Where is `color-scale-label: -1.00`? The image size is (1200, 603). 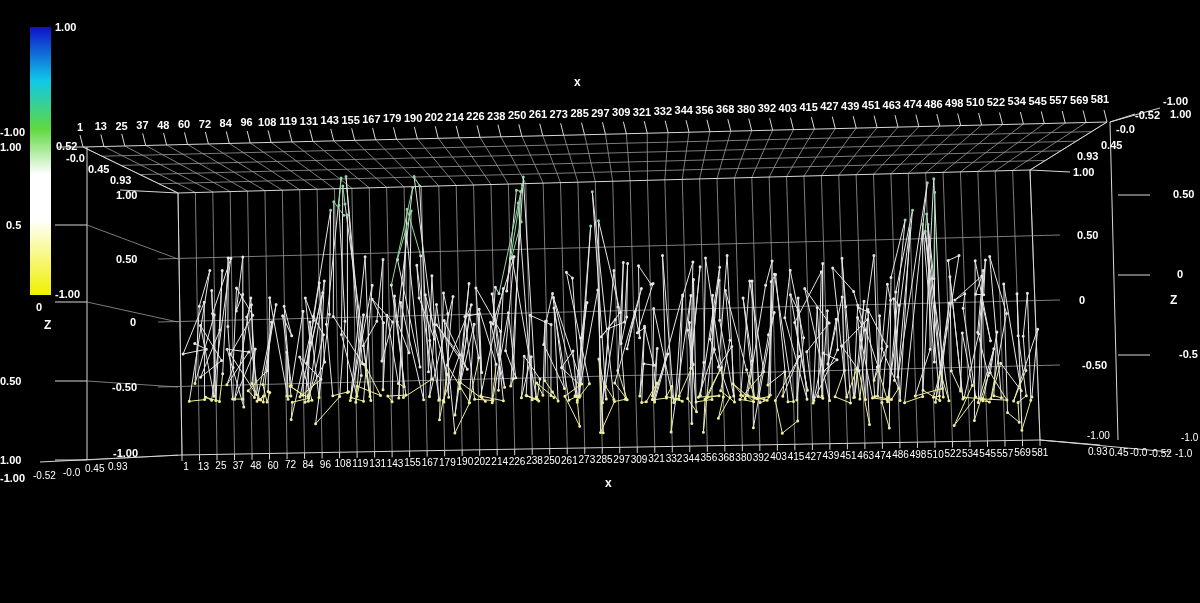 color-scale-label: -1.00 is located at coordinates (13, 132).